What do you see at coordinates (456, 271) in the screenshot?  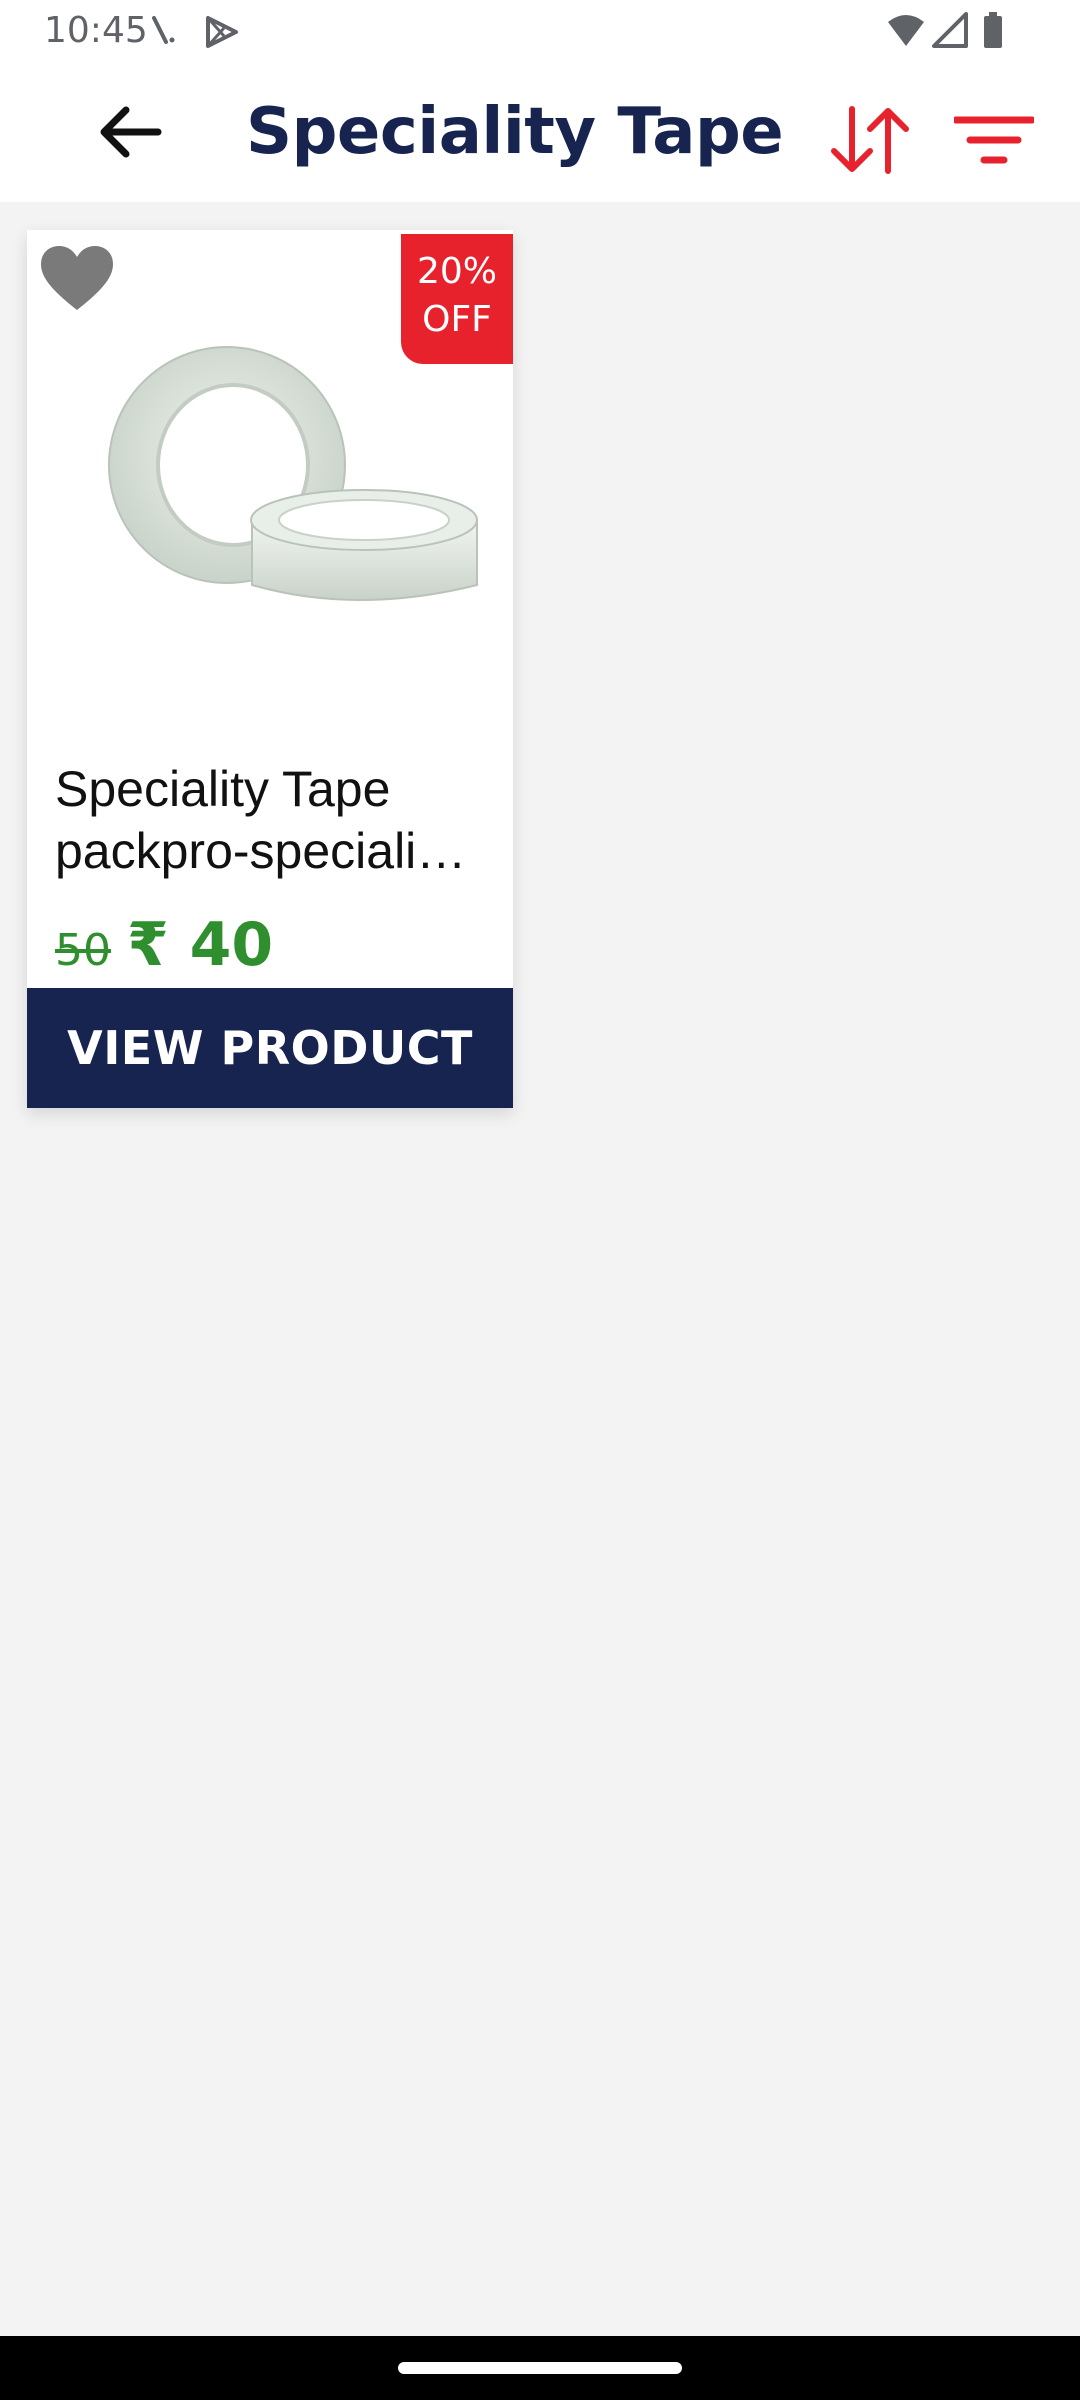 I see `discount-percent: 20%` at bounding box center [456, 271].